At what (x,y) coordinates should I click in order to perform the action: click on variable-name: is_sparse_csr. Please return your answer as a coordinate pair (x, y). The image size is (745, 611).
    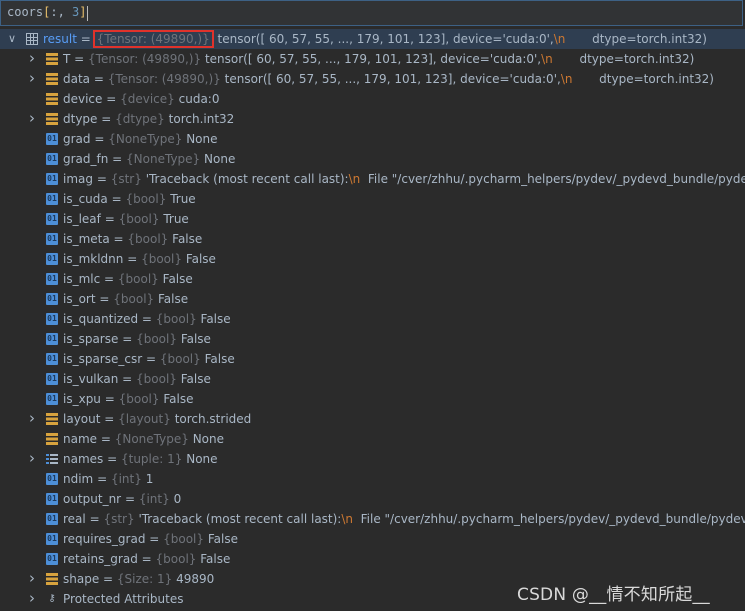
    Looking at the image, I should click on (103, 359).